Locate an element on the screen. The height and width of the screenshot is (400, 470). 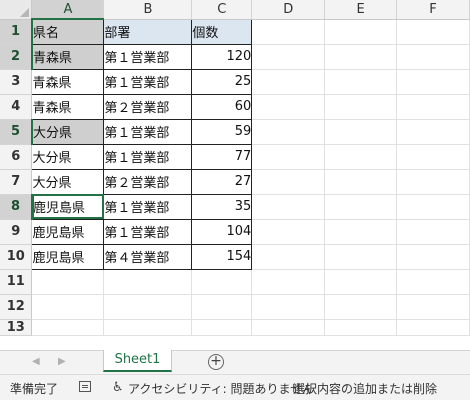
cell-c6: 77 is located at coordinates (222, 156).